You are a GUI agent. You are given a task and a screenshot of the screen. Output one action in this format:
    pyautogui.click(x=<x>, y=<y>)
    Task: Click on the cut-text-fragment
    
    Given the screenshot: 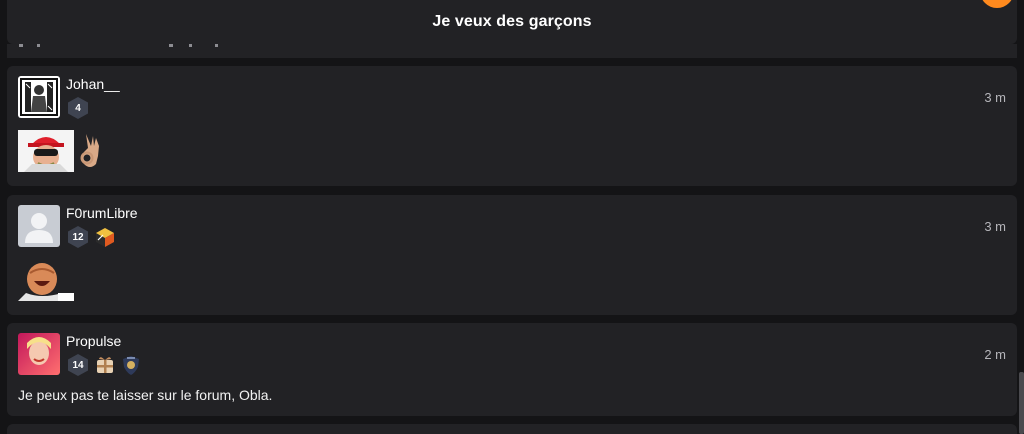 What is the action you would take?
    pyautogui.click(x=118, y=45)
    